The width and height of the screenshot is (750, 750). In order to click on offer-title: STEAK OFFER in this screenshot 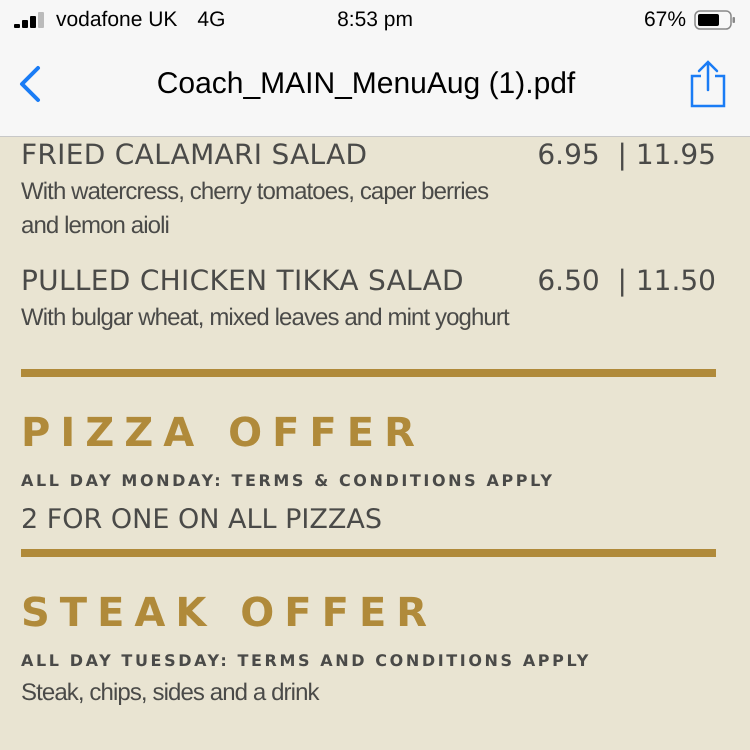, I will do `click(229, 613)`.